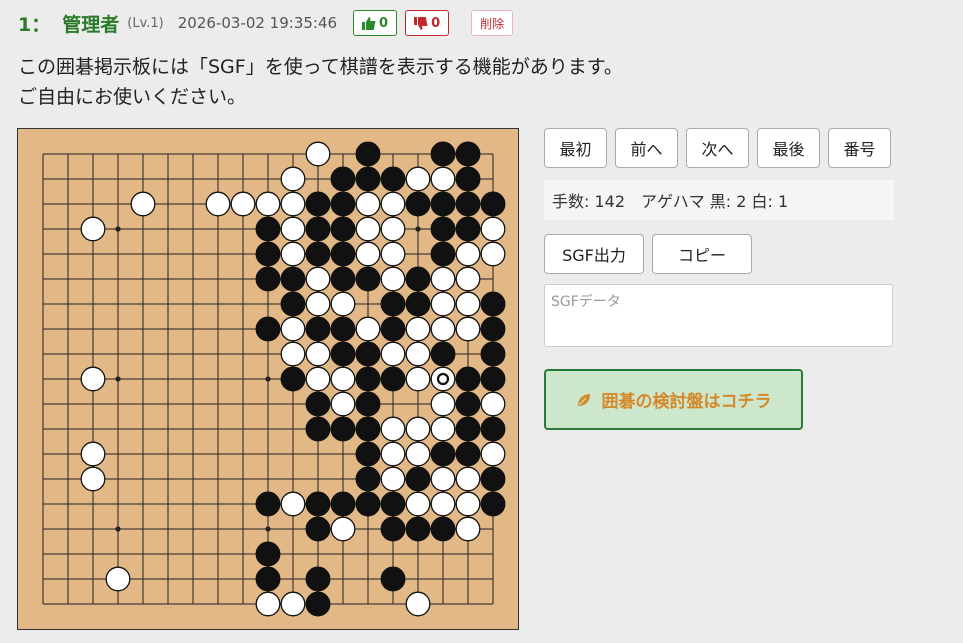  What do you see at coordinates (293, 604) in the screenshot?
I see `white-stone-l1` at bounding box center [293, 604].